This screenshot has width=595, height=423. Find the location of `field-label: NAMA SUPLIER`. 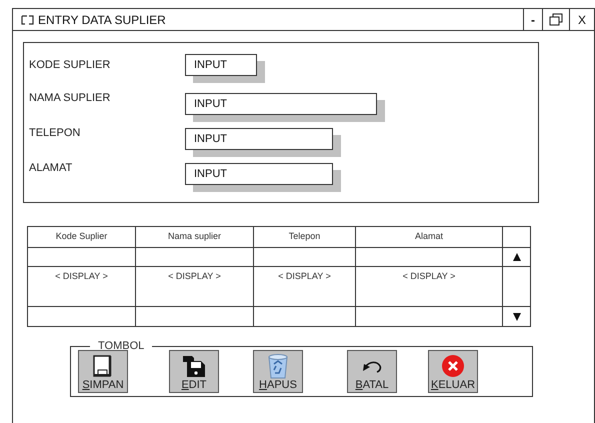

field-label: NAMA SUPLIER is located at coordinates (70, 98).